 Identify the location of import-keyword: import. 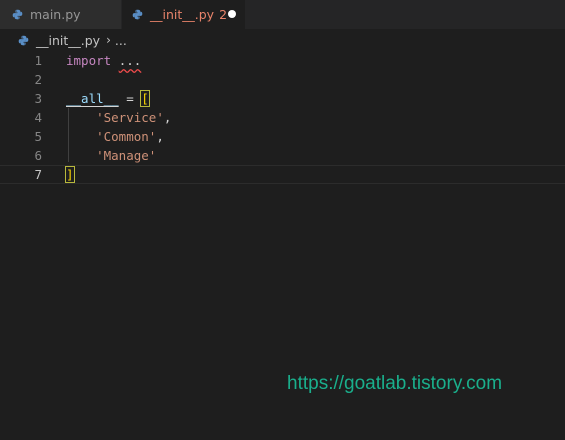
(89, 60).